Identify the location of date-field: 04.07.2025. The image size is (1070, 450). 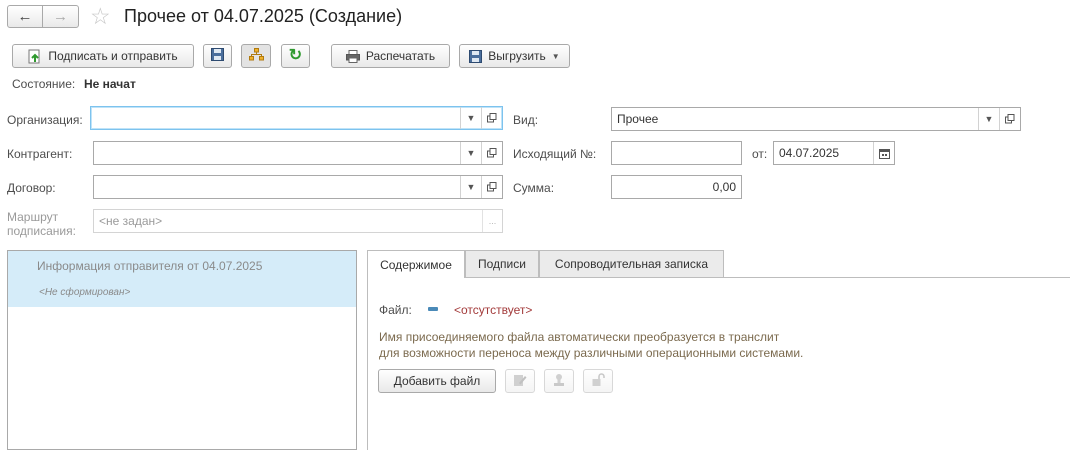
(834, 153).